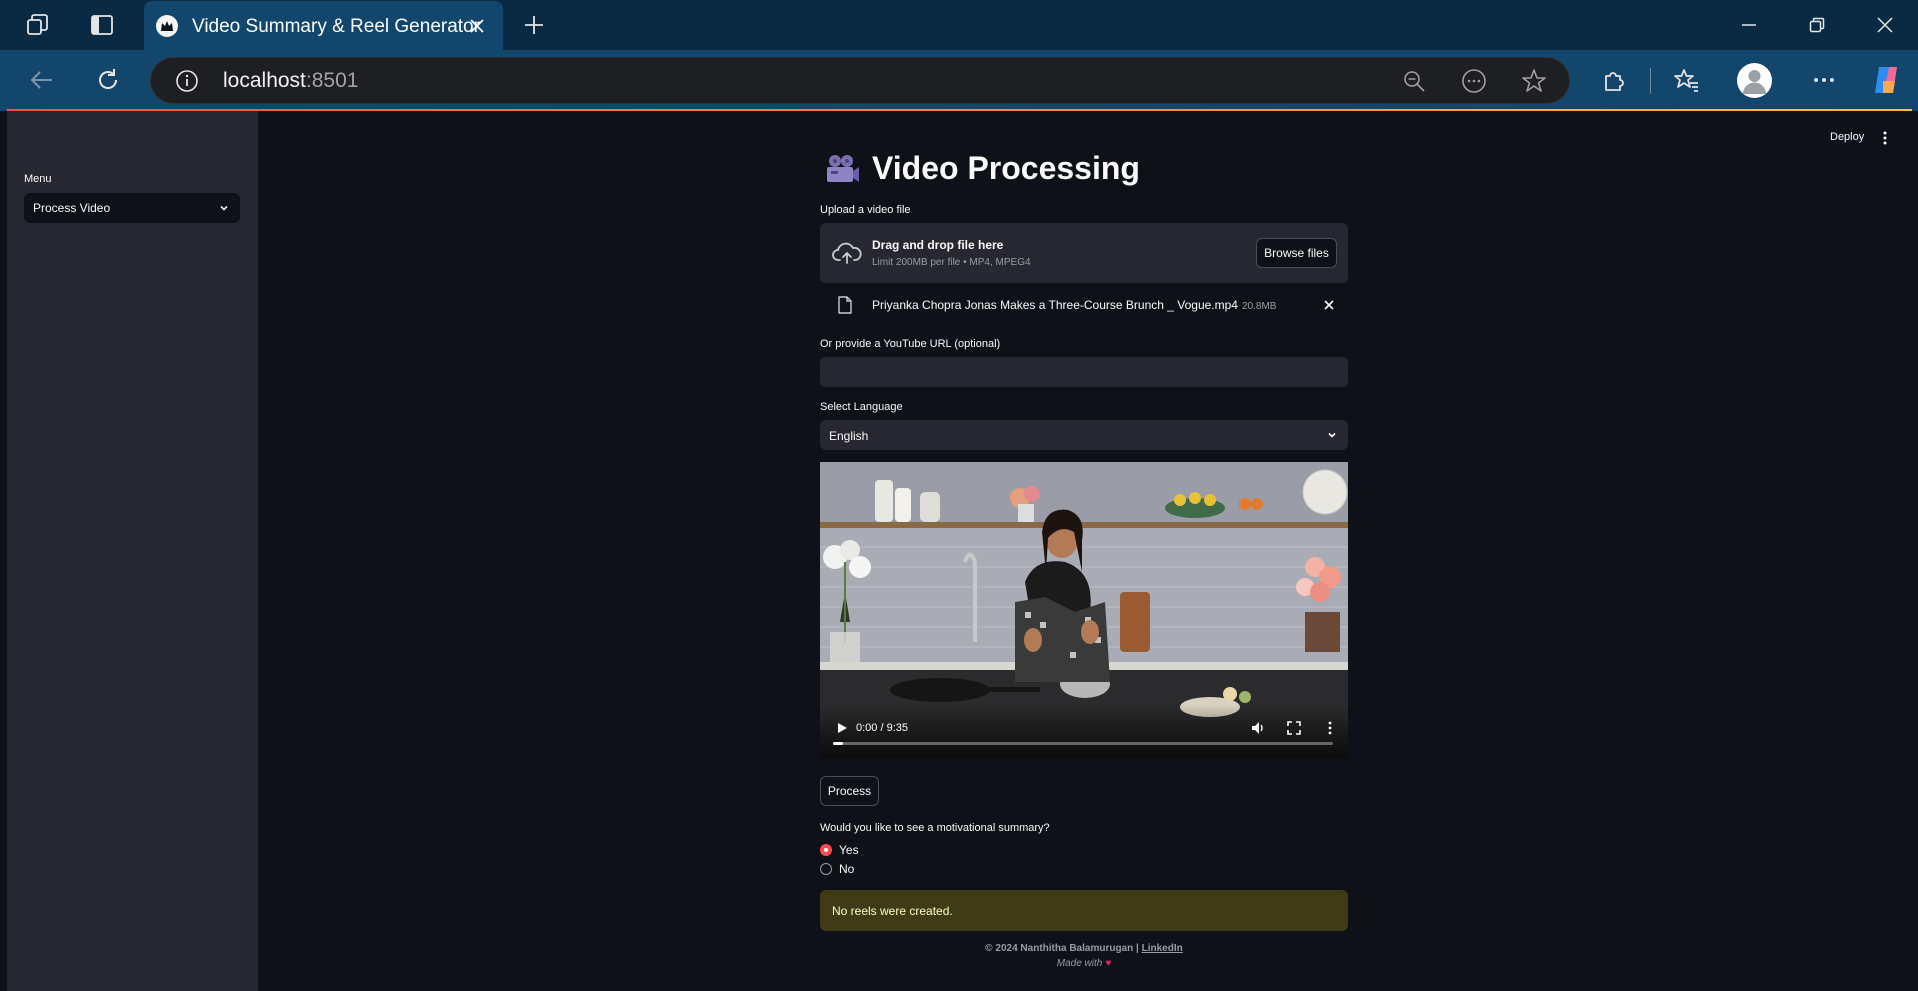  Describe the element at coordinates (1754, 80) in the screenshot. I see `profile-avatar` at that location.